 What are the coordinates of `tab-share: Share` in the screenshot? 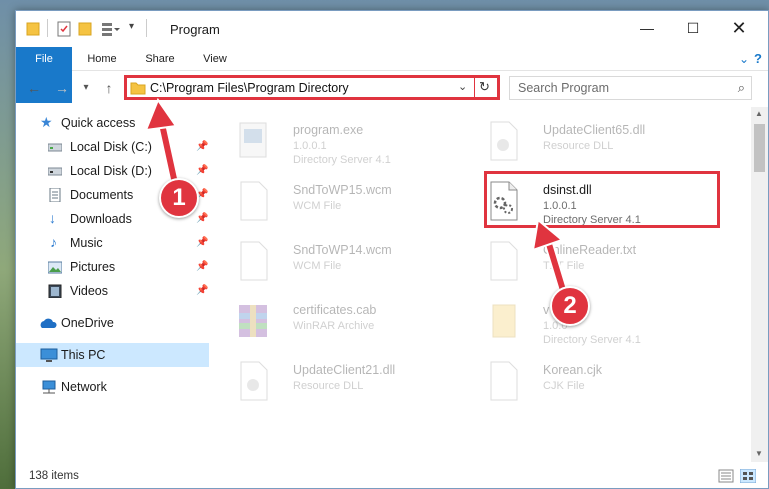 It's located at (160, 59).